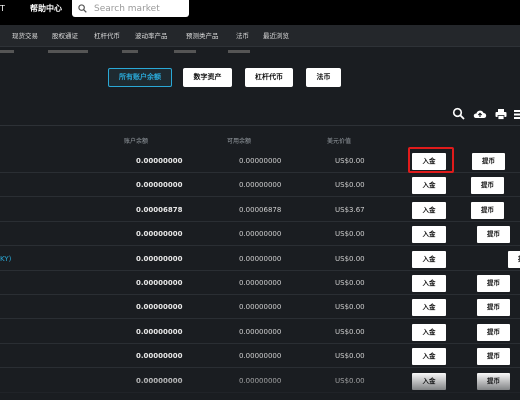 The height and width of the screenshot is (400, 520). I want to click on account-subtabs, so click(260, 51).